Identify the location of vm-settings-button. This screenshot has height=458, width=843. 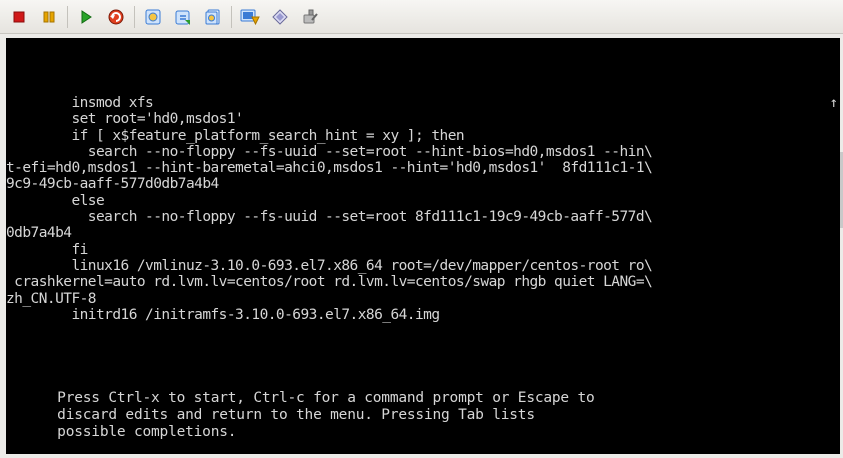
(280, 17).